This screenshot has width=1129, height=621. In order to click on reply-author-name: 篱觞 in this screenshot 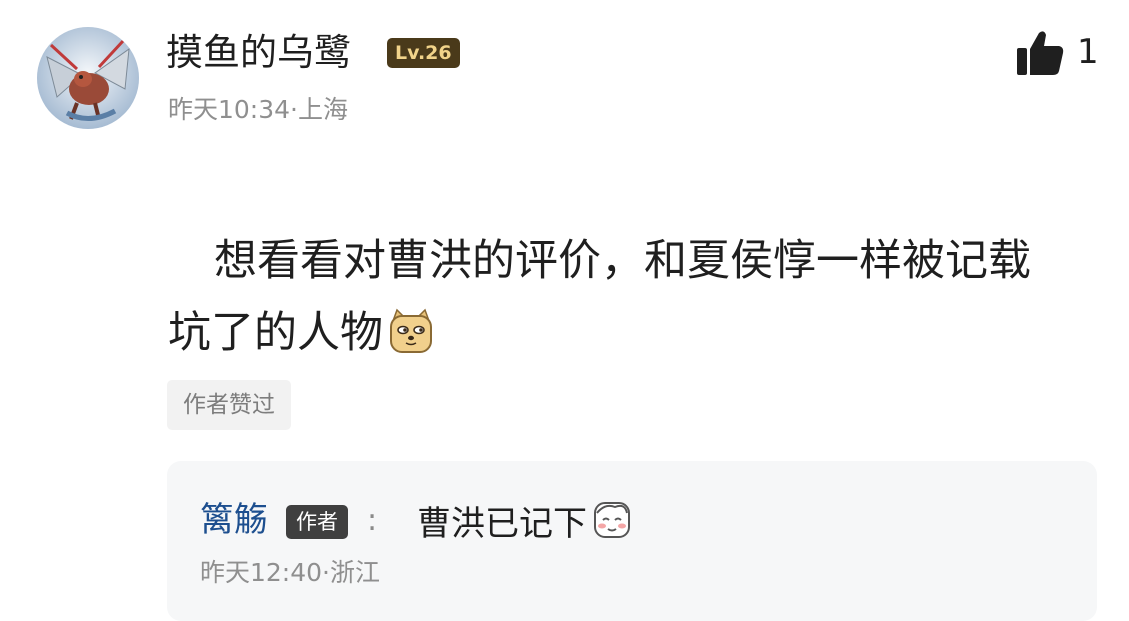, I will do `click(234, 520)`.